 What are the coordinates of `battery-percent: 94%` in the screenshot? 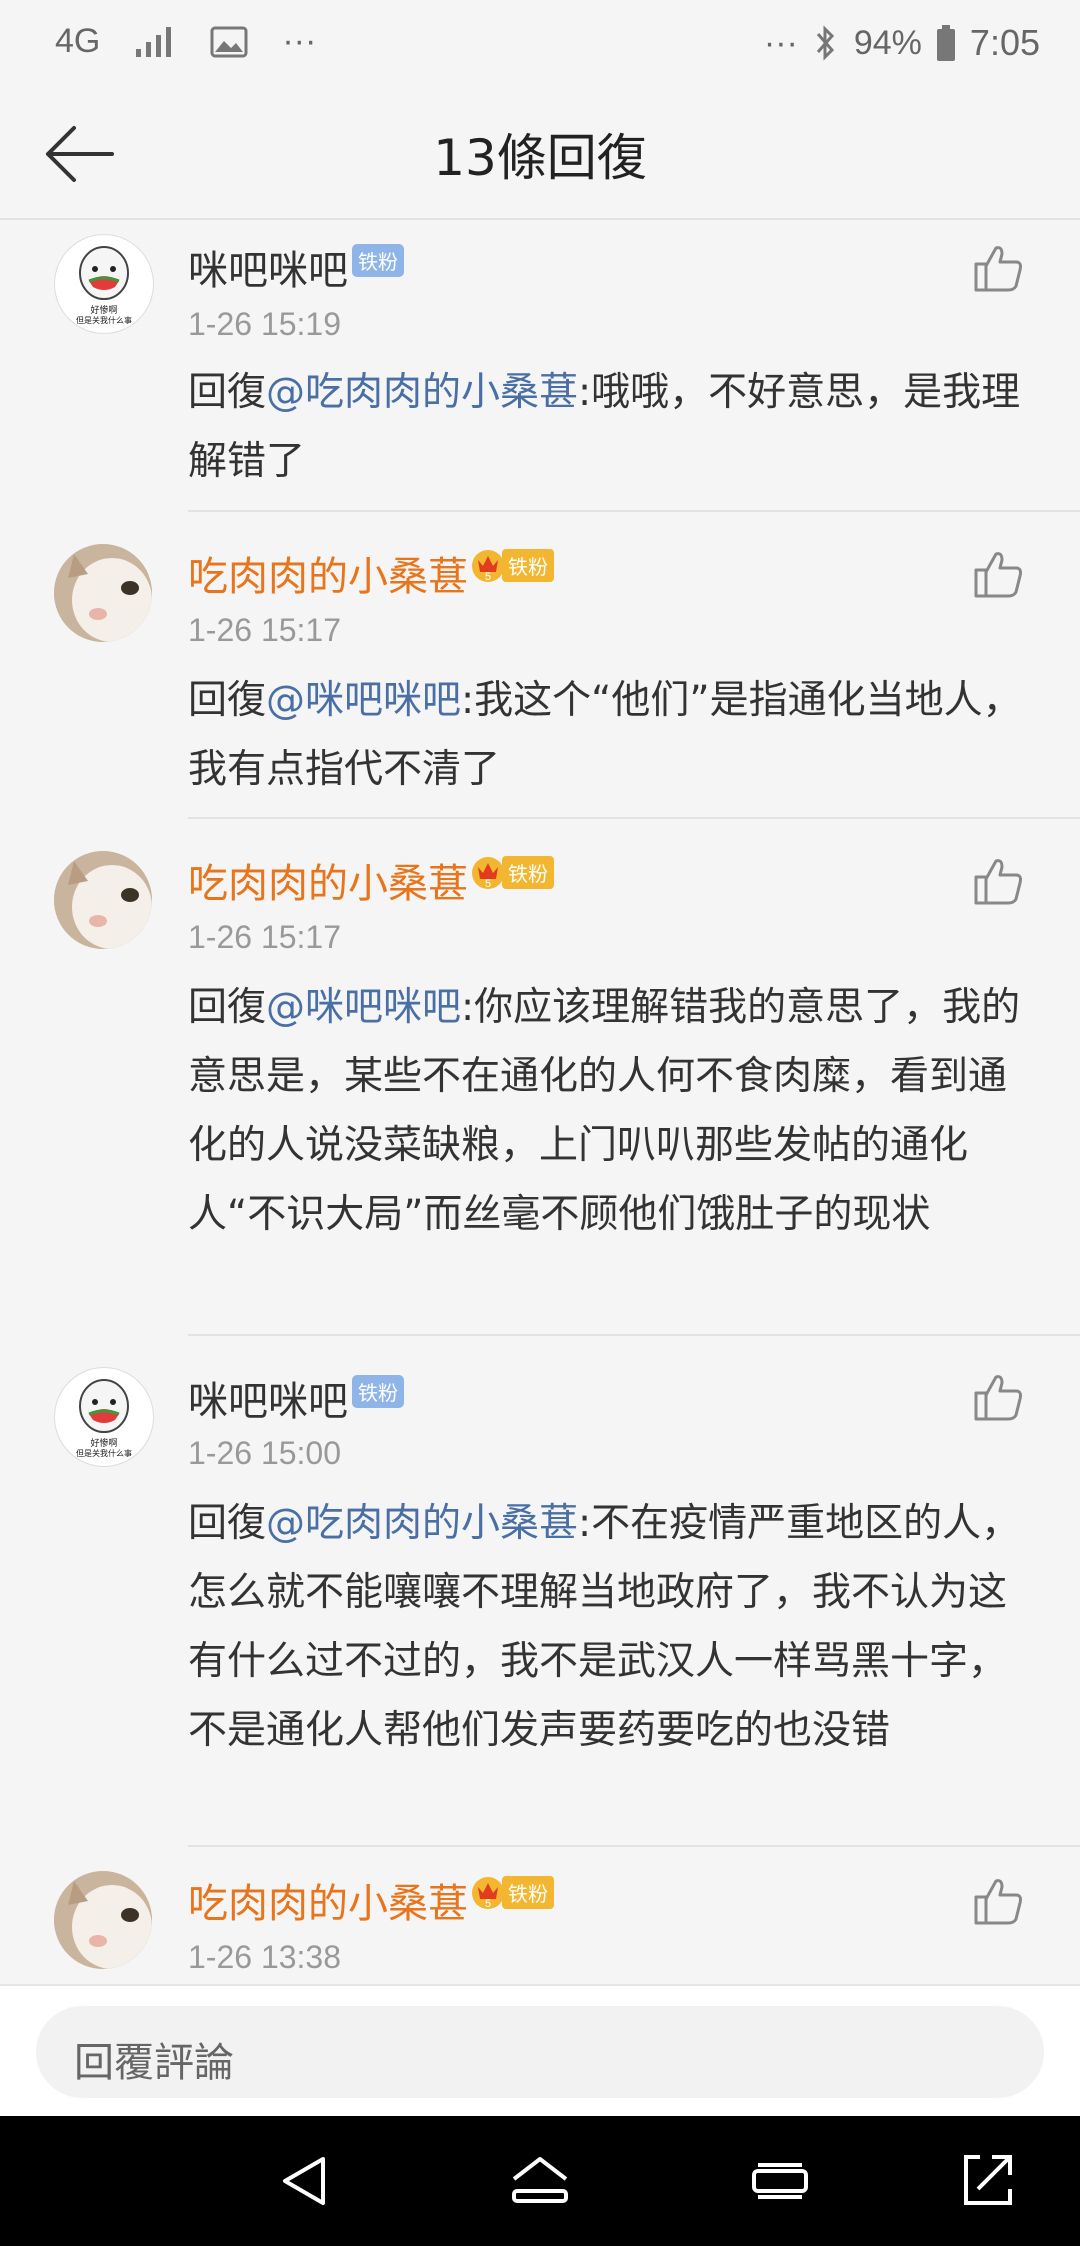 It's located at (887, 42).